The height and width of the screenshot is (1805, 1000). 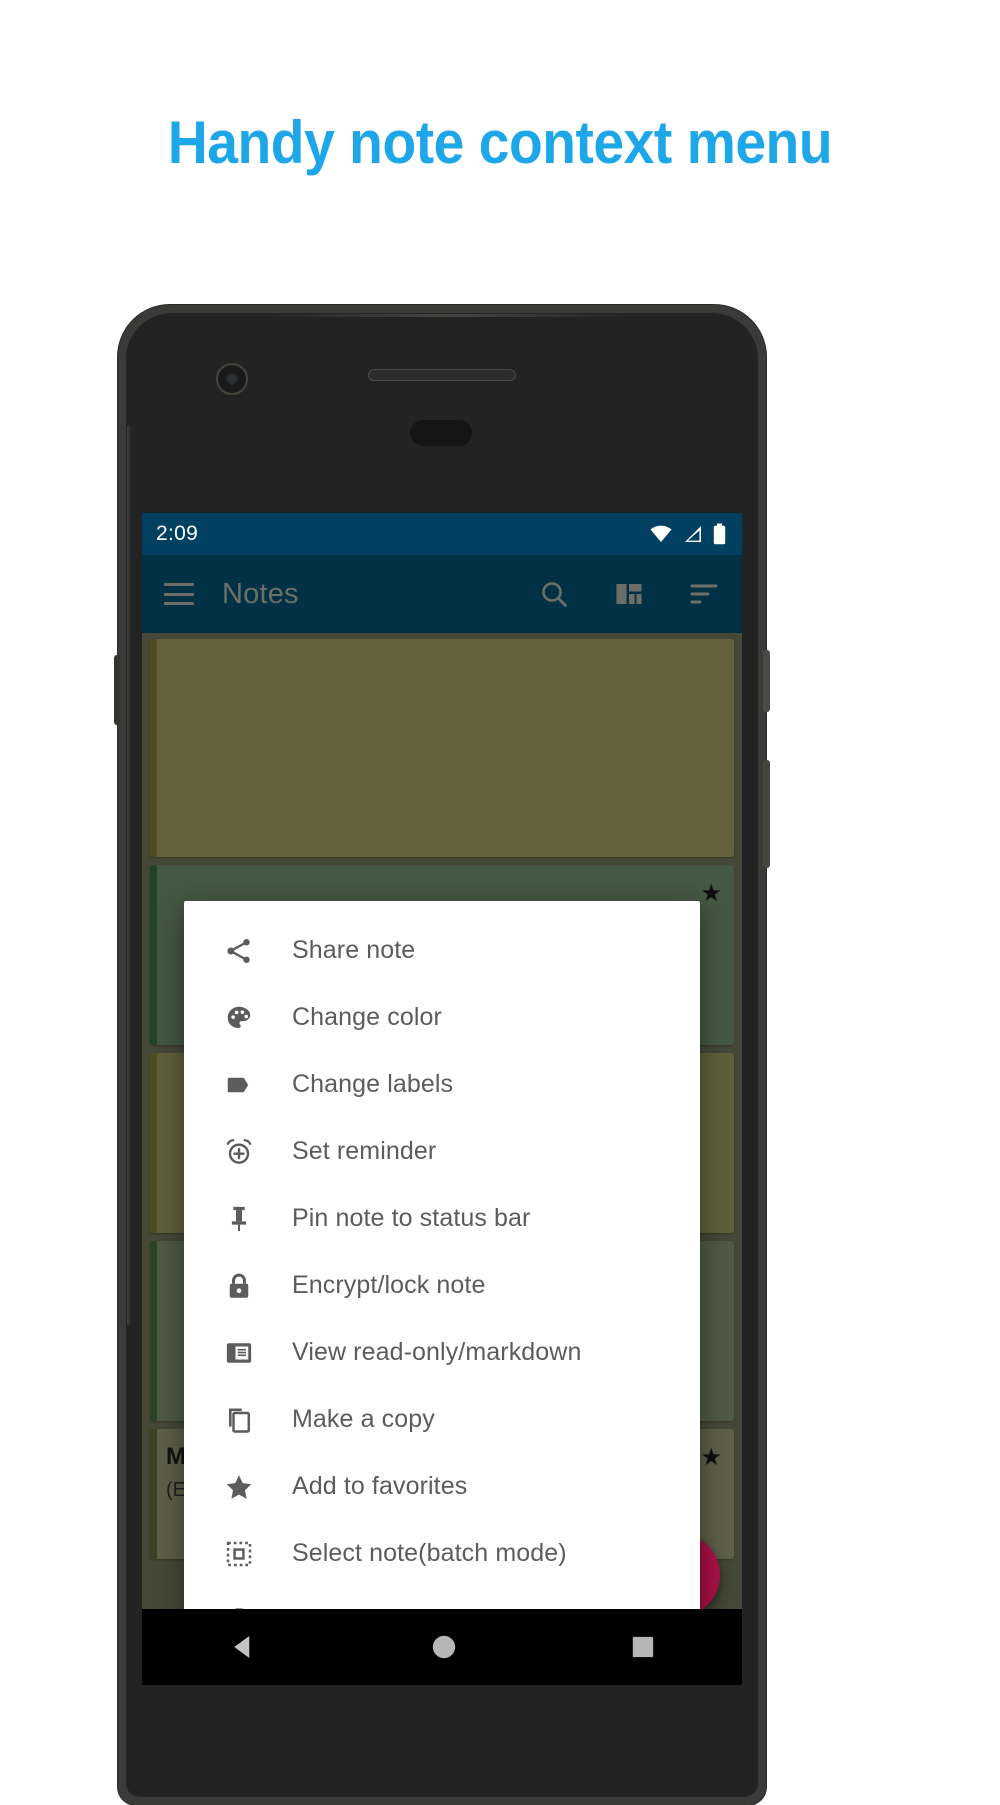 I want to click on status-bar-icons, so click(x=687, y=534).